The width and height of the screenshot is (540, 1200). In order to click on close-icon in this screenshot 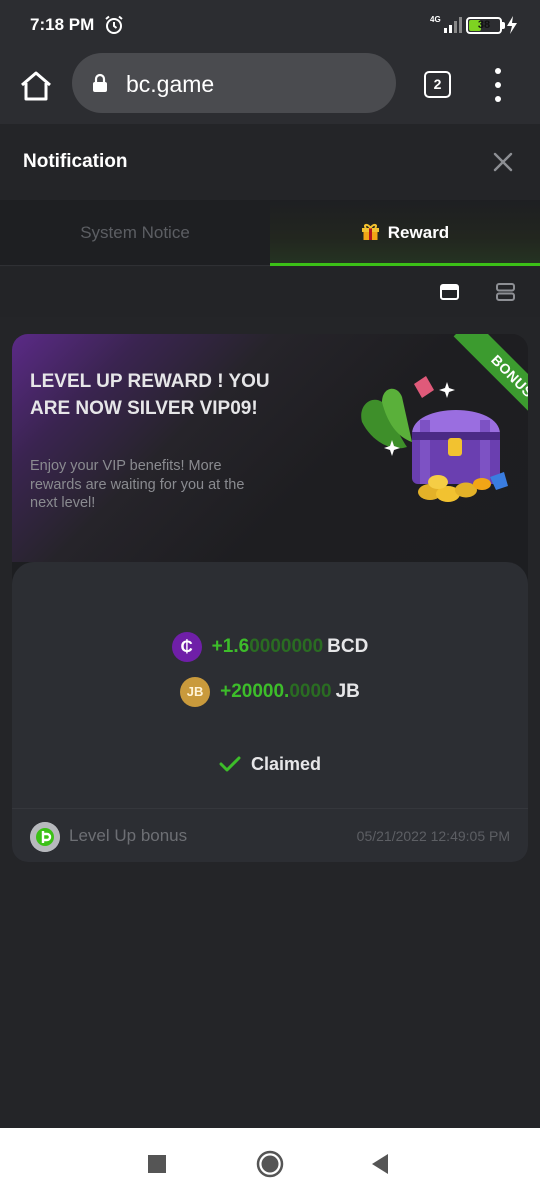, I will do `click(503, 162)`.